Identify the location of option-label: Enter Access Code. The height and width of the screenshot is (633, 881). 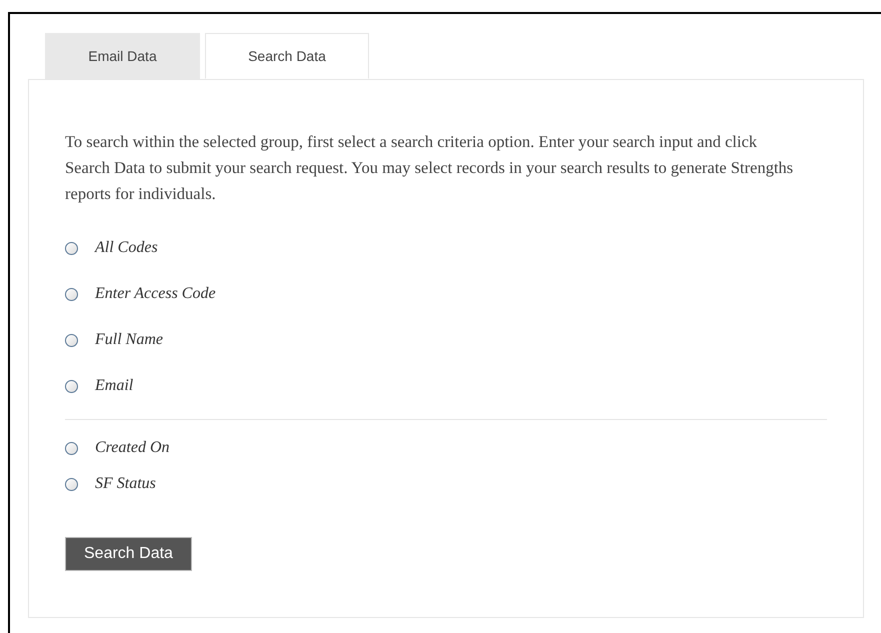
(155, 294).